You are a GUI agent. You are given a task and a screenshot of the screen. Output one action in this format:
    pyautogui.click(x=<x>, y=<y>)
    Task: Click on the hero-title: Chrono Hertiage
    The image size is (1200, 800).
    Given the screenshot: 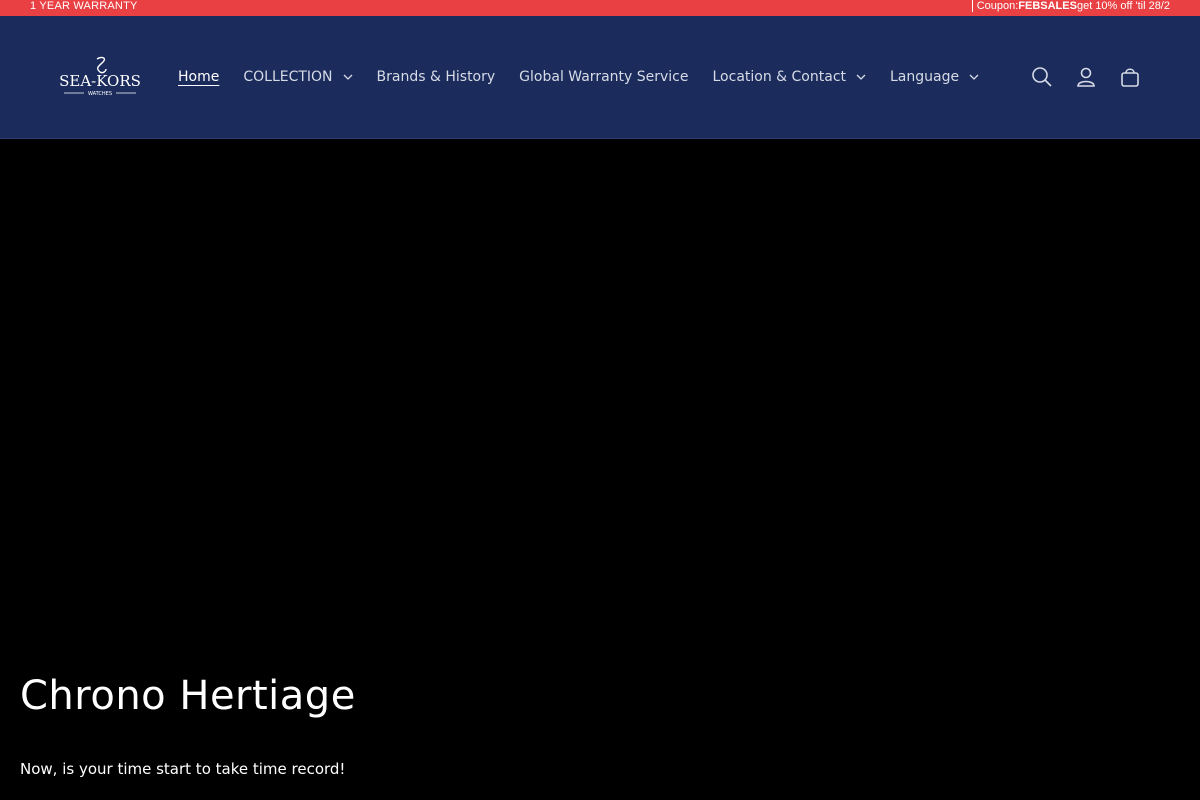 What is the action you would take?
    pyautogui.click(x=188, y=696)
    